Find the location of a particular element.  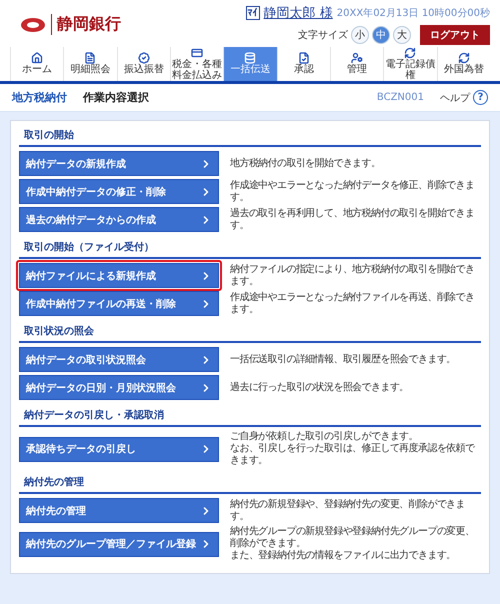

menu-button: 納付先のグループ管理／ファイル登録 is located at coordinates (119, 544).